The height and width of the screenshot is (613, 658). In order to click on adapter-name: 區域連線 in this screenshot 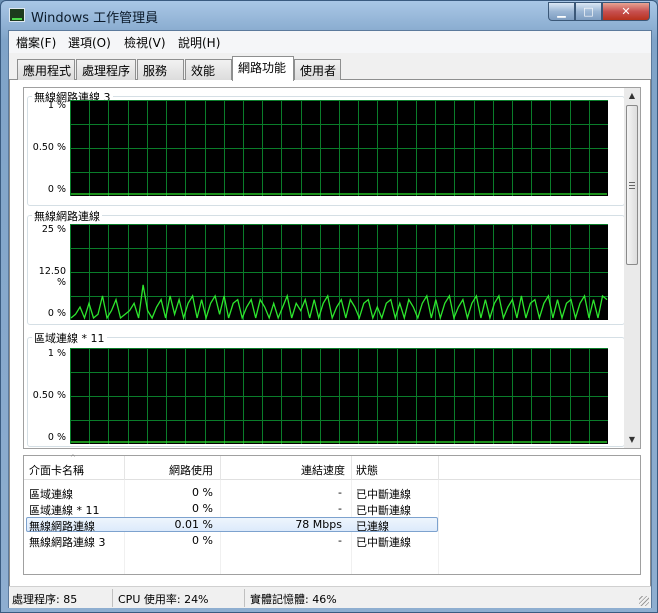, I will do `click(51, 494)`.